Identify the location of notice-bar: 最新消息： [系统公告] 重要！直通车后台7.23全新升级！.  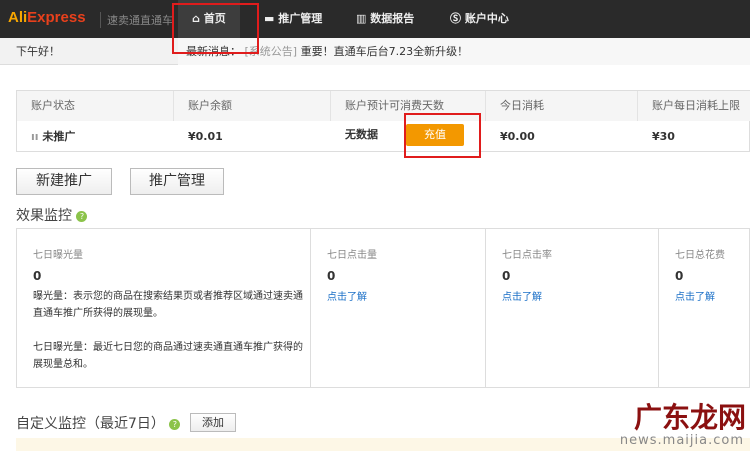
(464, 51).